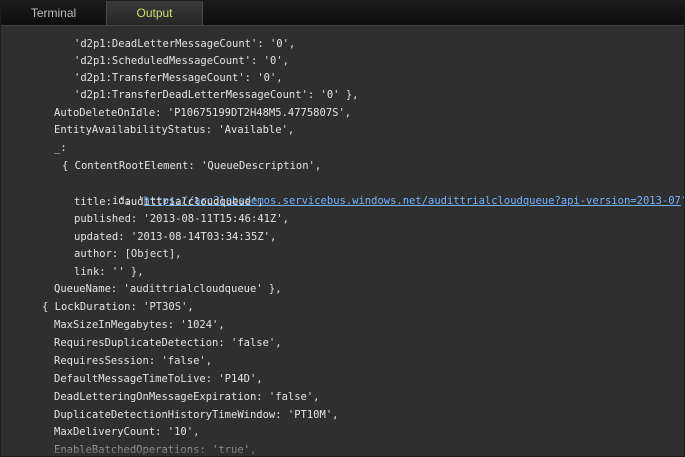  What do you see at coordinates (178, 78) in the screenshot?
I see `output-line: 'd2p1:TransferMessageCount': '0',` at bounding box center [178, 78].